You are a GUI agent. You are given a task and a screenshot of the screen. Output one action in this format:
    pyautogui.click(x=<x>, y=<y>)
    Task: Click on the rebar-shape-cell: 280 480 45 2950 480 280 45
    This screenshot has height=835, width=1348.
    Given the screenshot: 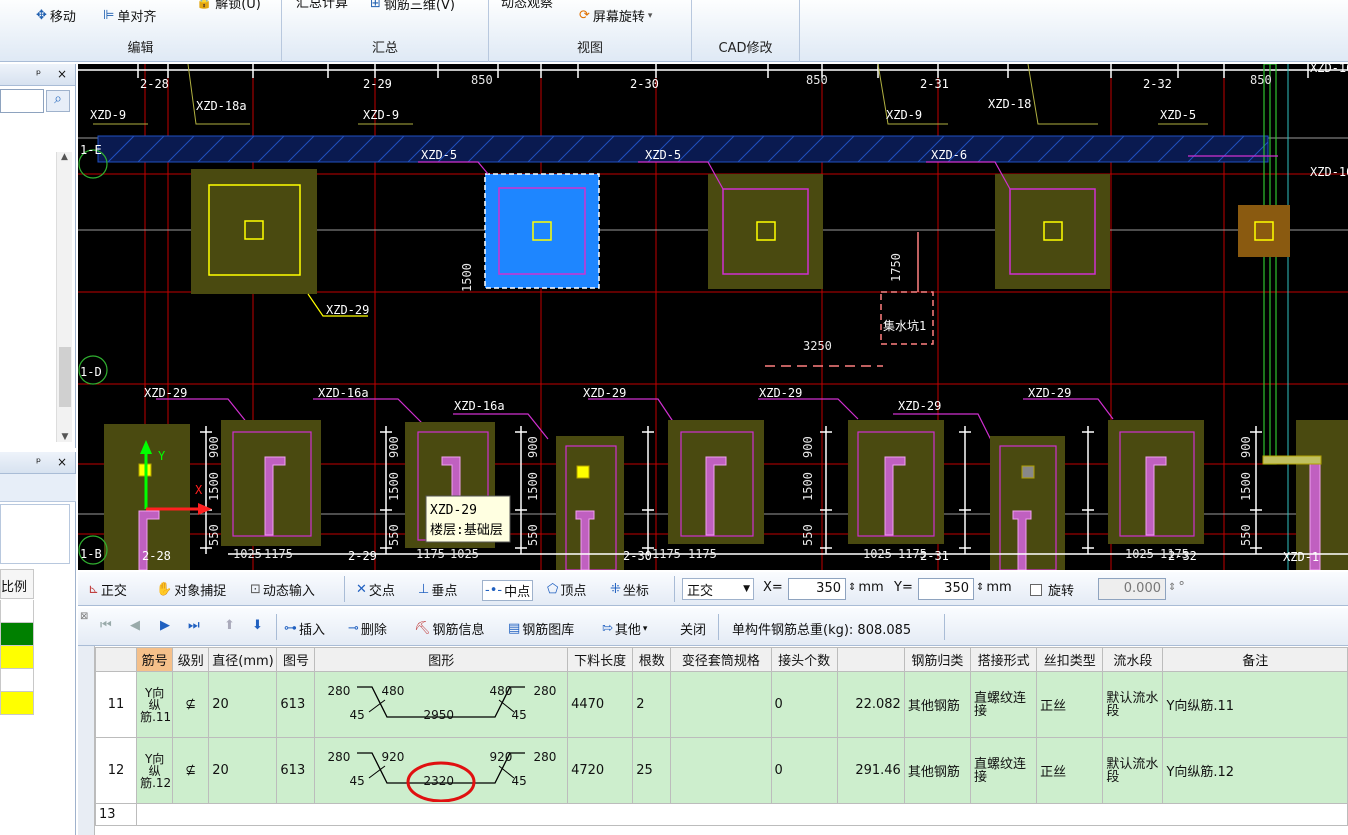 What is the action you would take?
    pyautogui.click(x=441, y=704)
    